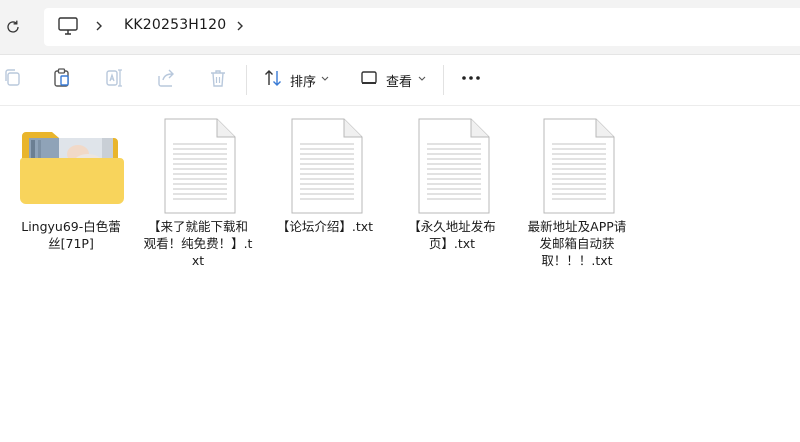 The width and height of the screenshot is (800, 442). I want to click on sort-button: 排序, so click(303, 80).